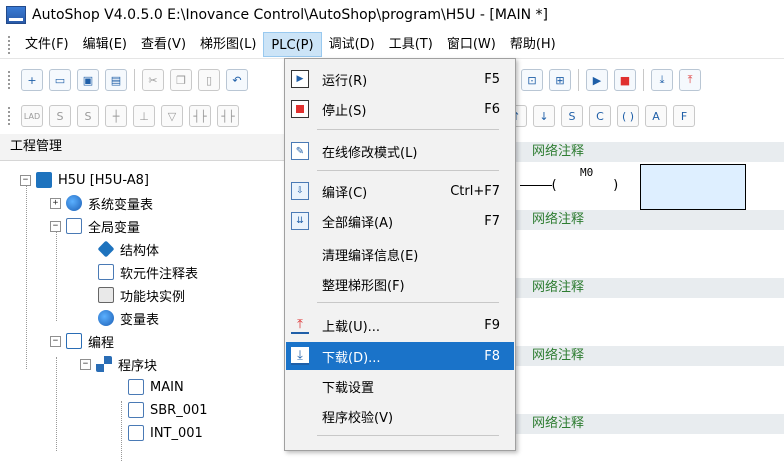  I want to click on cut-icon: ✂, so click(153, 80).